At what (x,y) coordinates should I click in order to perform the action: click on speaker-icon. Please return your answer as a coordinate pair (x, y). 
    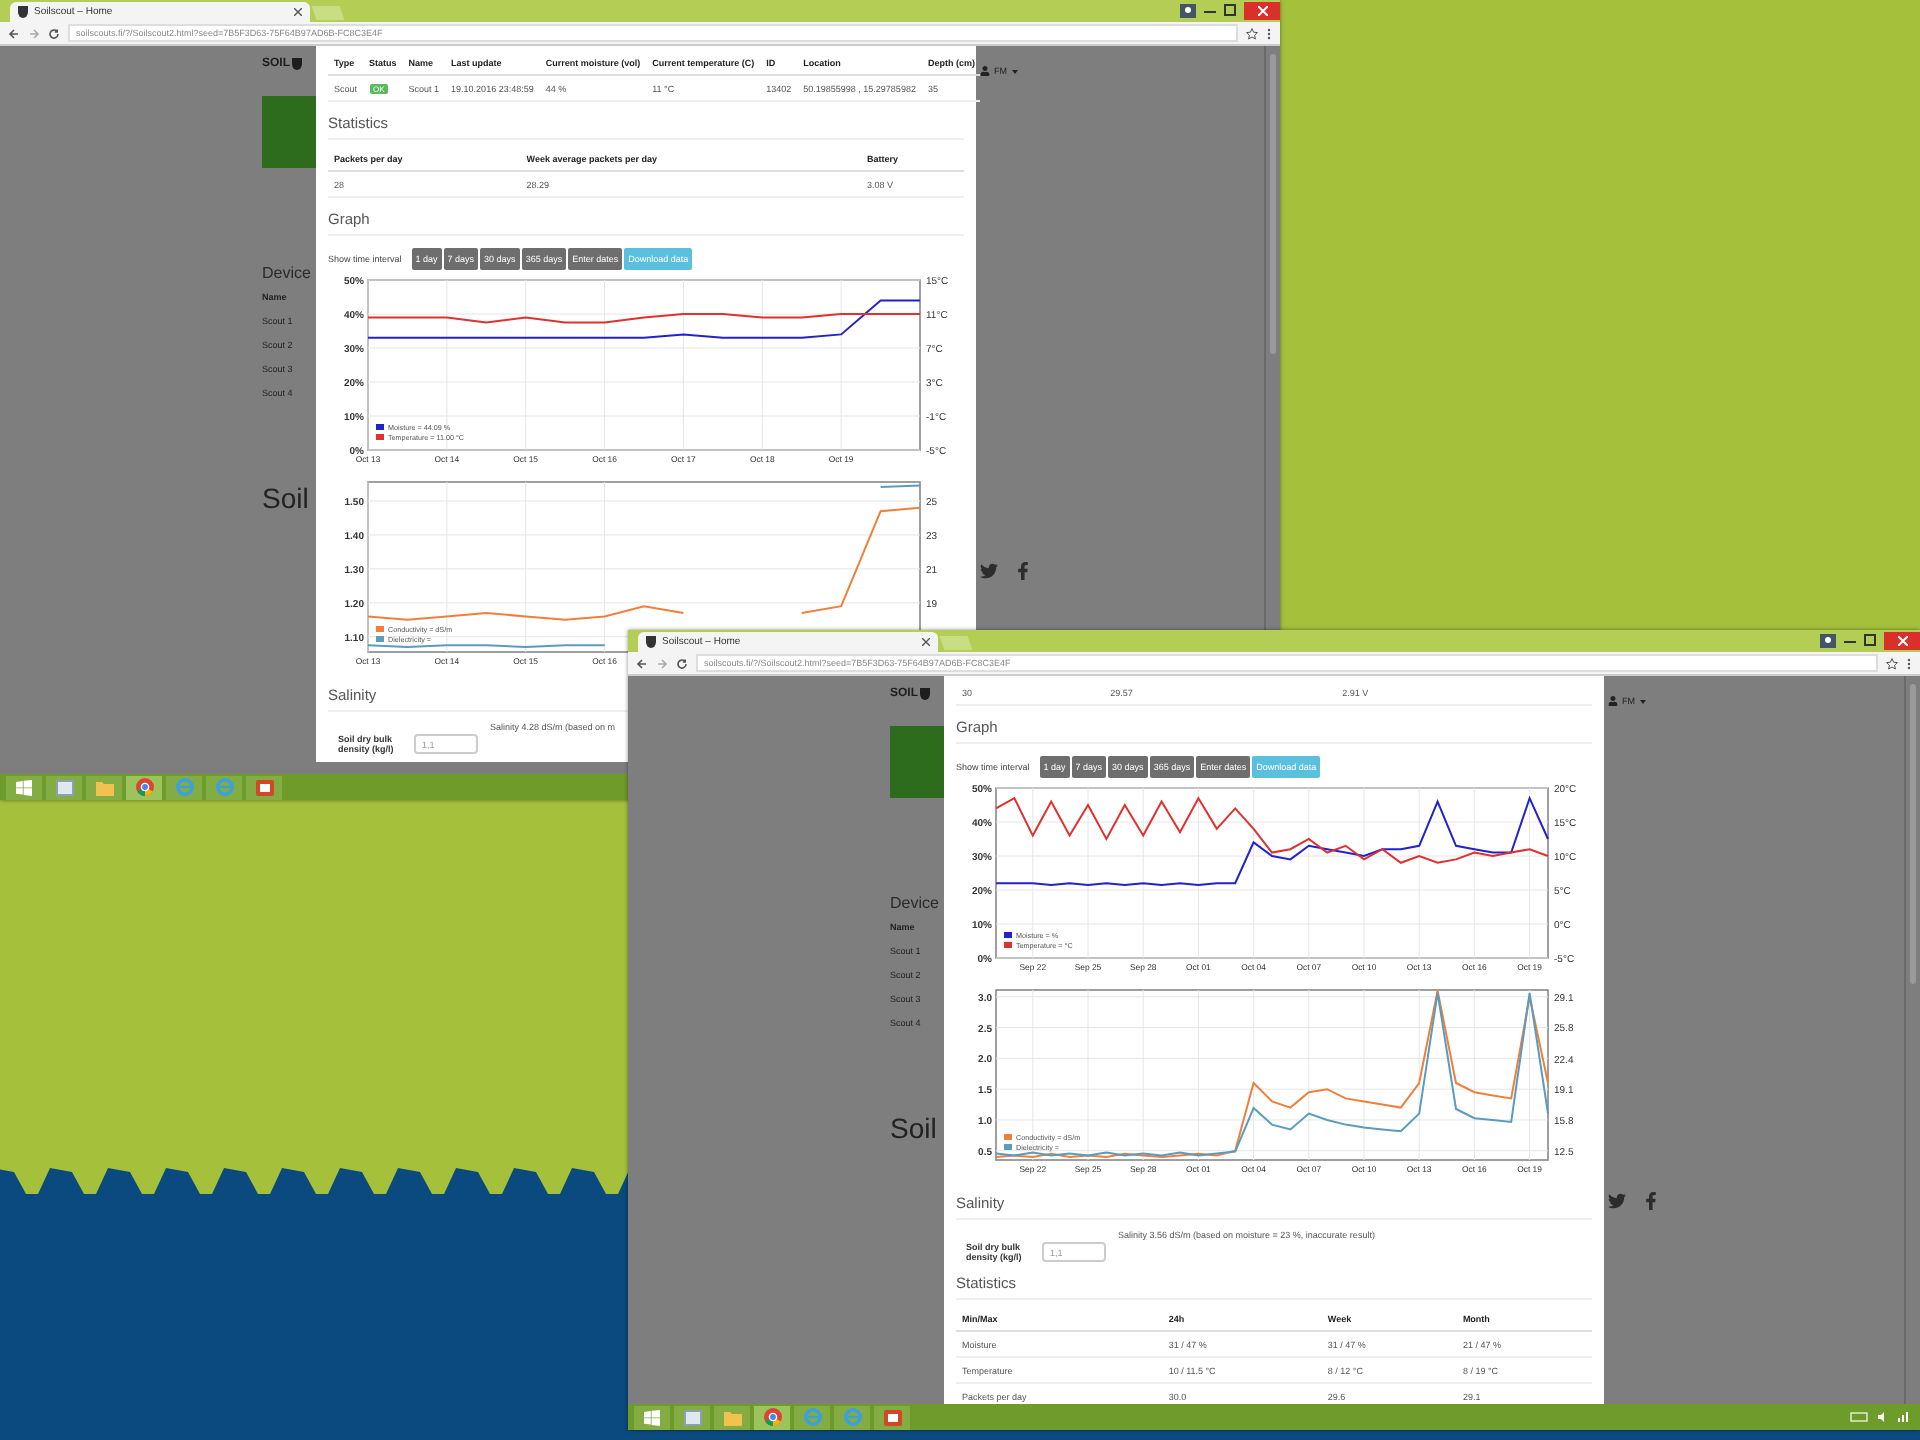
    Looking at the image, I should click on (1883, 1417).